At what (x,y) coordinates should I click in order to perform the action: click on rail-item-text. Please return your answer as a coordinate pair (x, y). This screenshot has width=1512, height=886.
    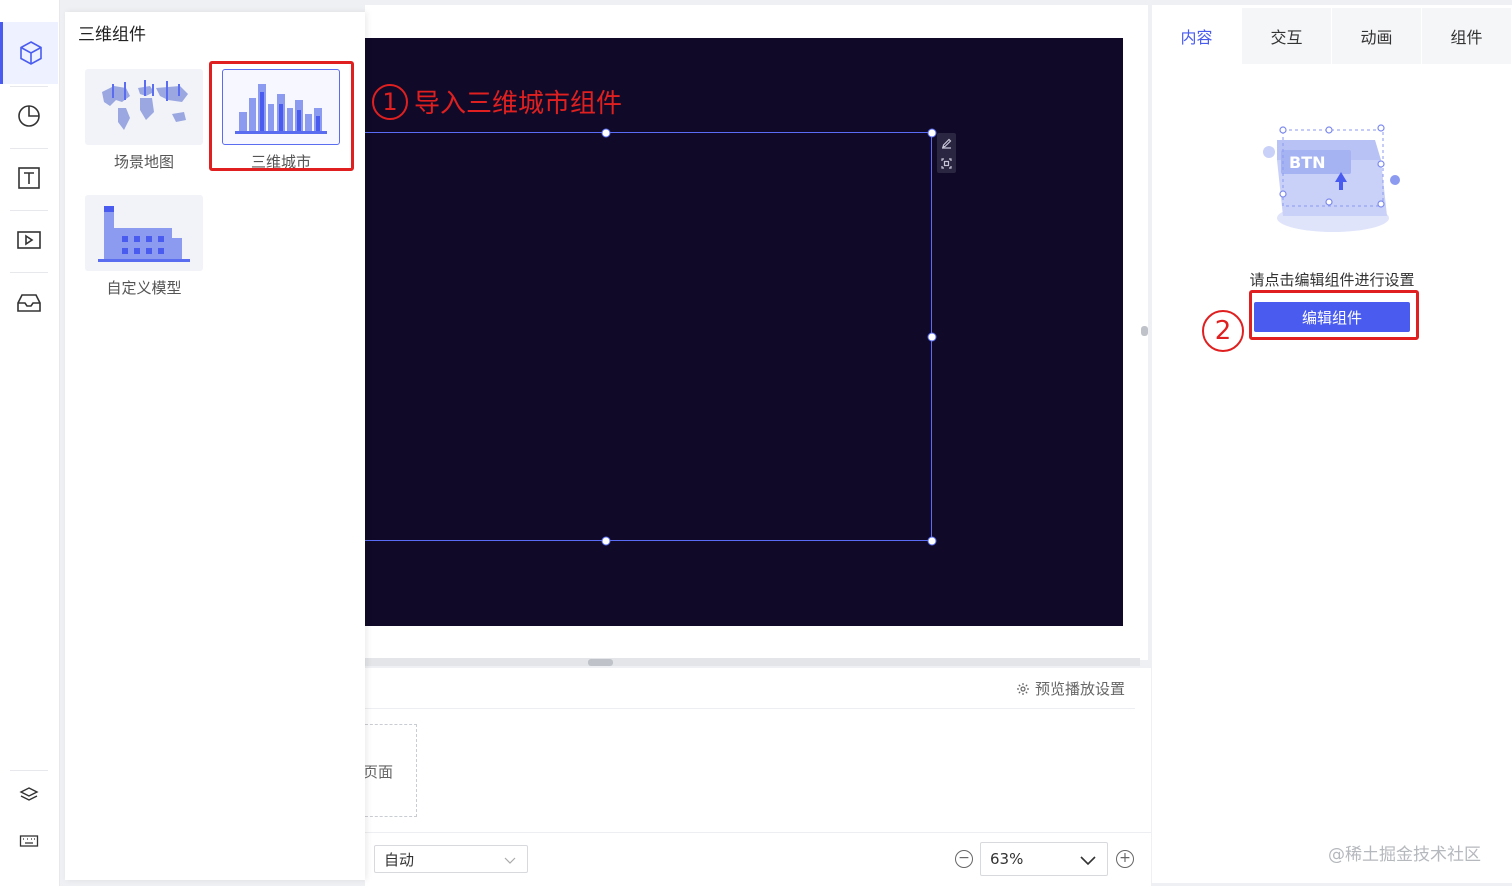
    Looking at the image, I should click on (29, 178).